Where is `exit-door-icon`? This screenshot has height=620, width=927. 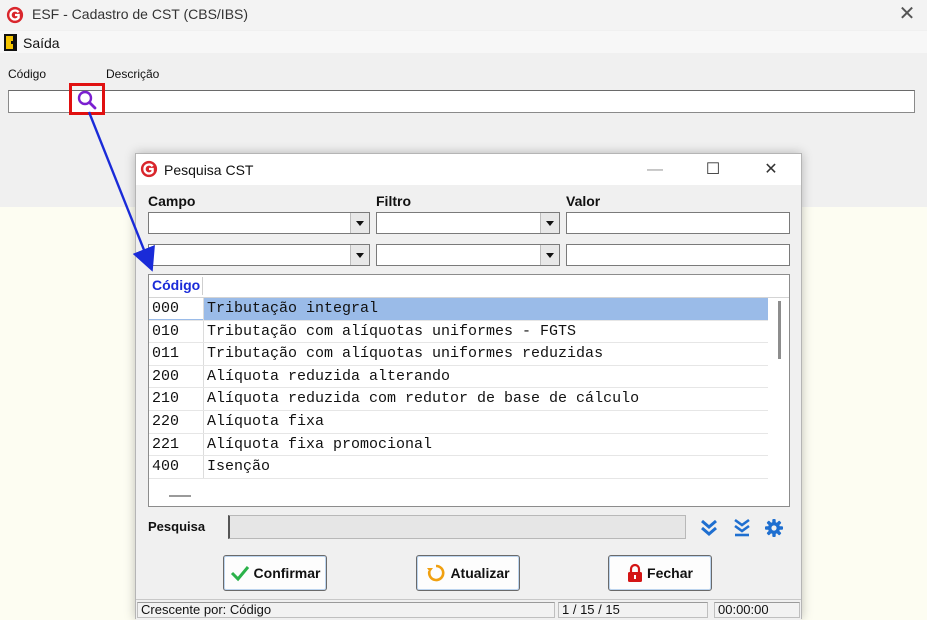 exit-door-icon is located at coordinates (10, 42).